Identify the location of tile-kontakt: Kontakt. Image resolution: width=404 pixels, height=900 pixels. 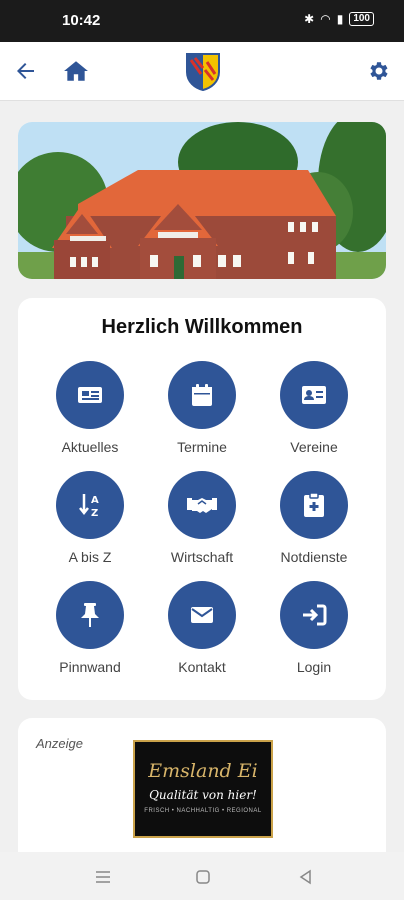
(202, 628).